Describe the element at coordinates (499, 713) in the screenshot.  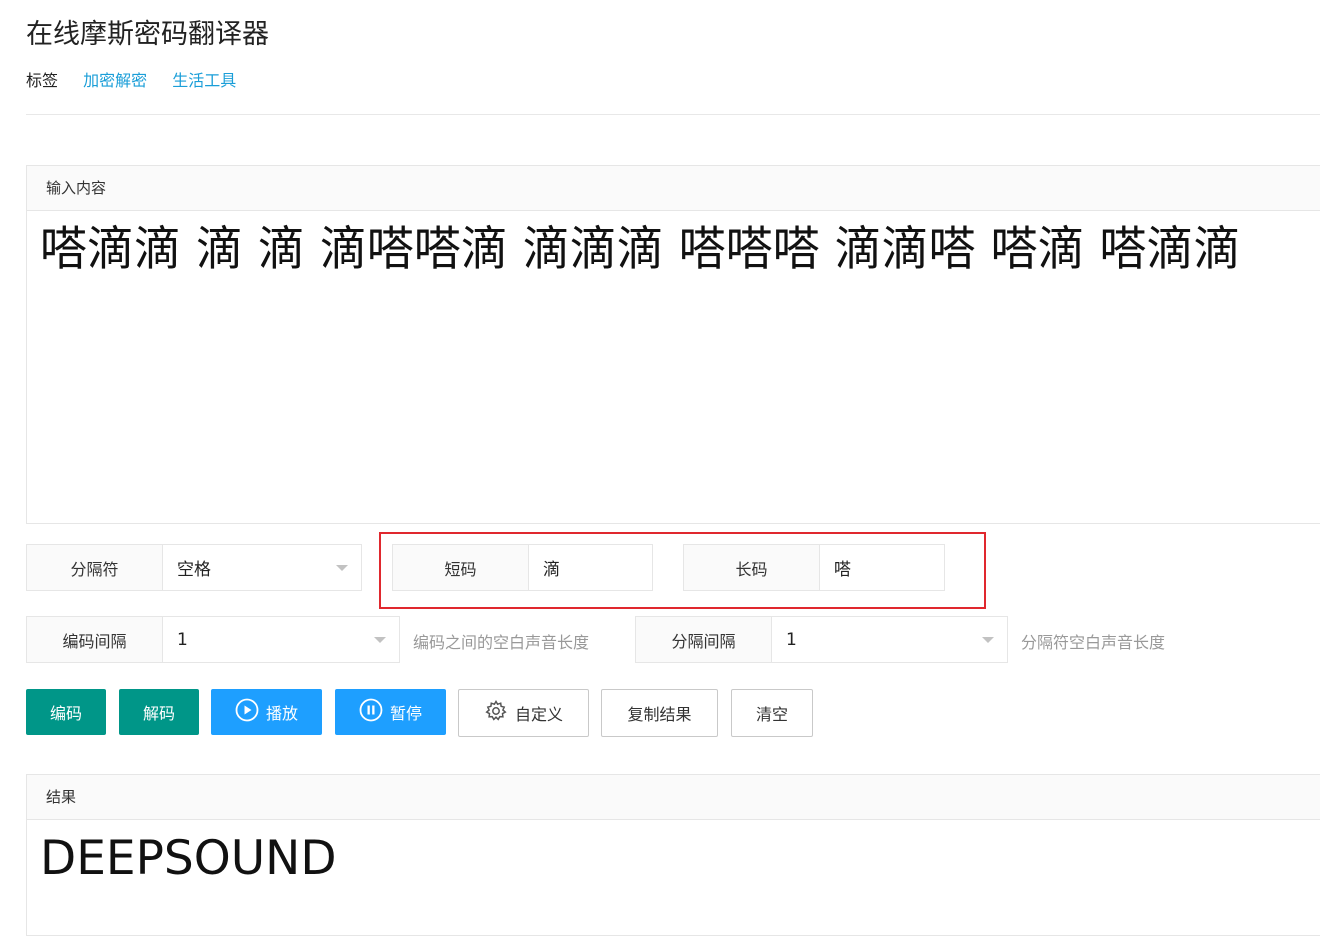
I see `gear-icon` at that location.